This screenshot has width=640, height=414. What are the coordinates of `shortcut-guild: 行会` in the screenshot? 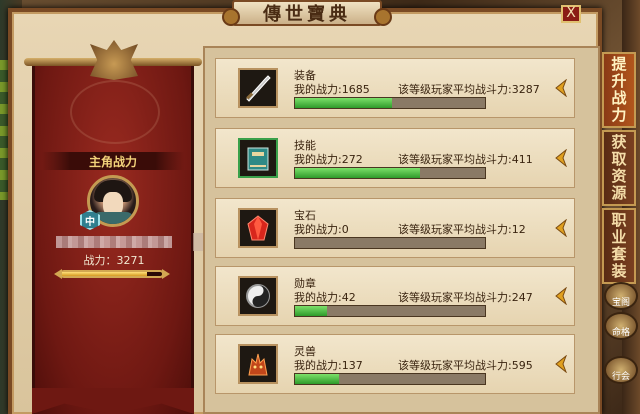 It's located at (621, 370).